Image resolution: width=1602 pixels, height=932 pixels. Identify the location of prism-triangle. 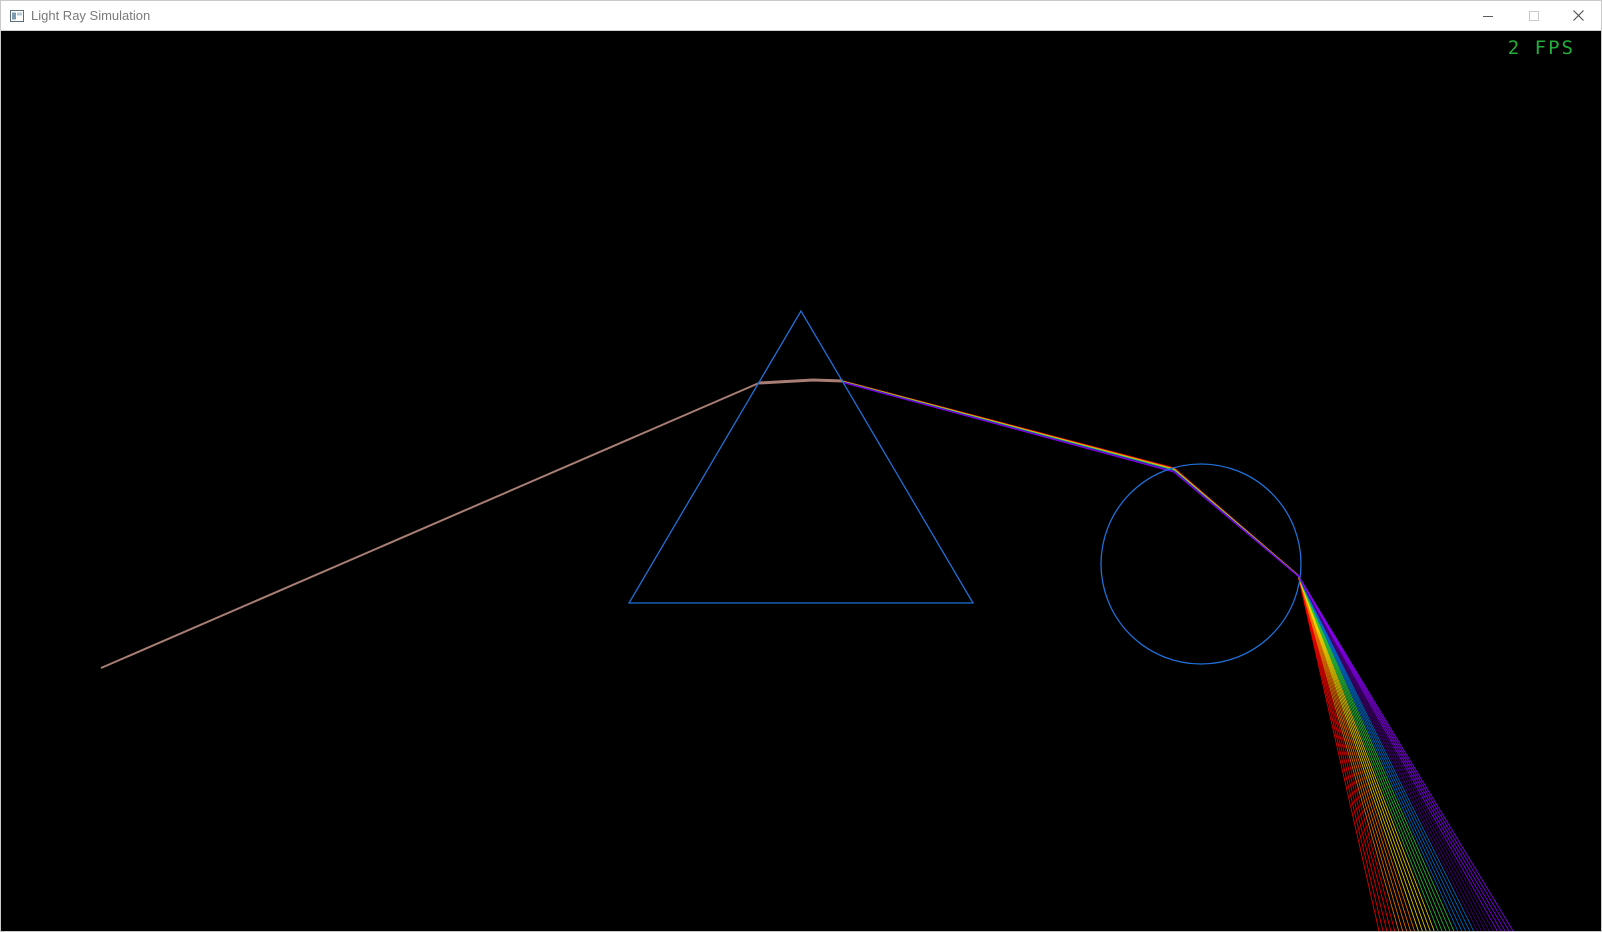
(801, 456).